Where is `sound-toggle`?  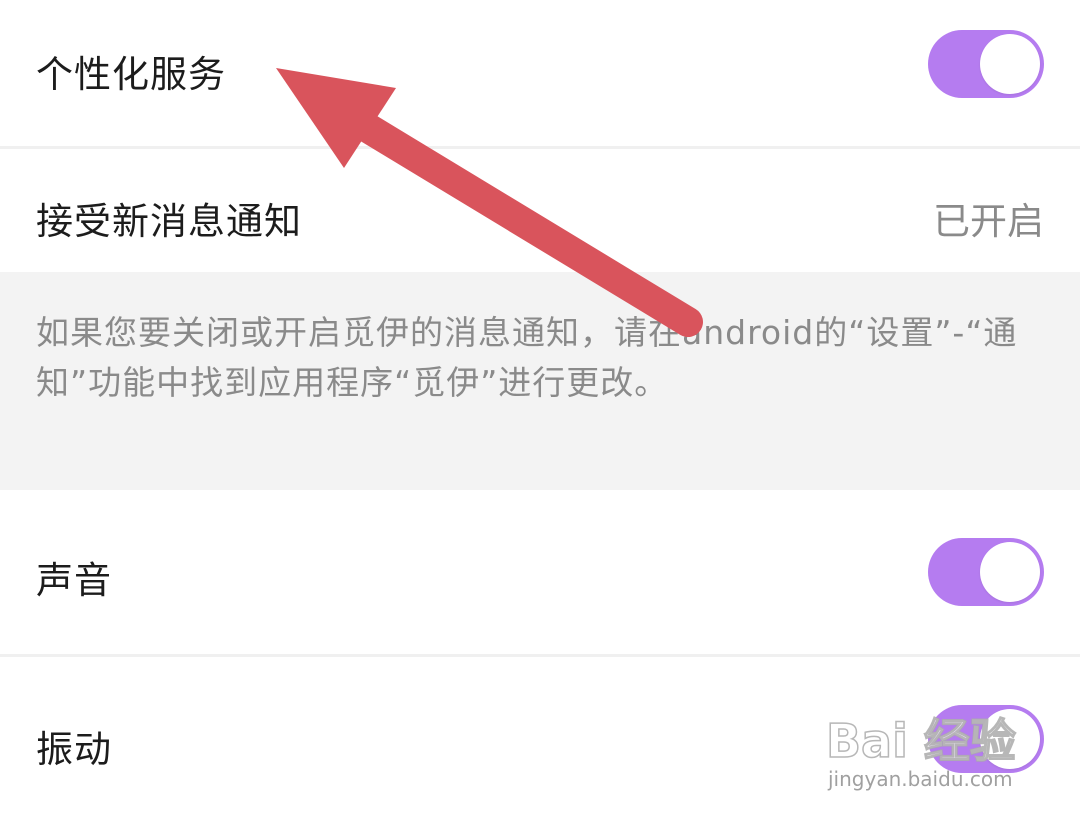
sound-toggle is located at coordinates (986, 572).